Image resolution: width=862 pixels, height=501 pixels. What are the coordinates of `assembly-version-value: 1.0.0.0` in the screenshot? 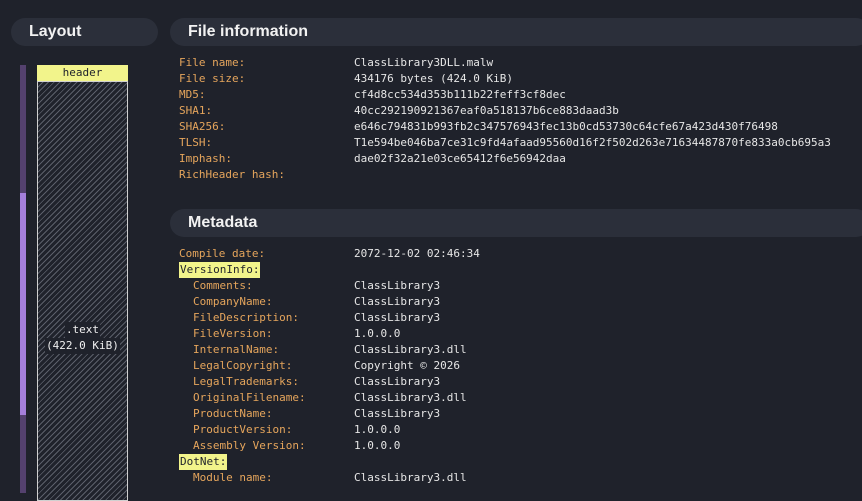 It's located at (377, 445).